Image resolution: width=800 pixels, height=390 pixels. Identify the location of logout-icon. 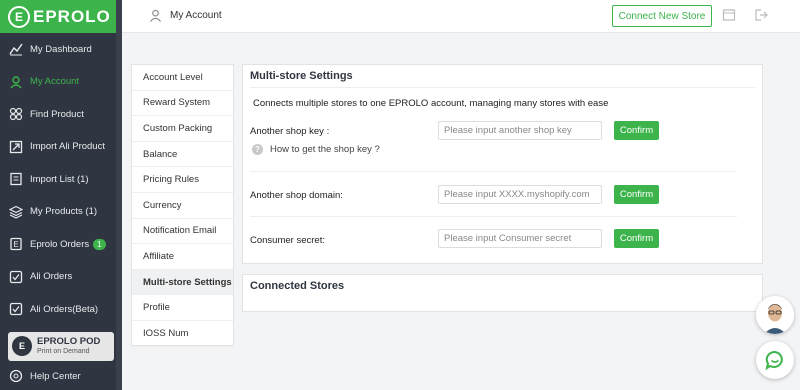
(761, 15).